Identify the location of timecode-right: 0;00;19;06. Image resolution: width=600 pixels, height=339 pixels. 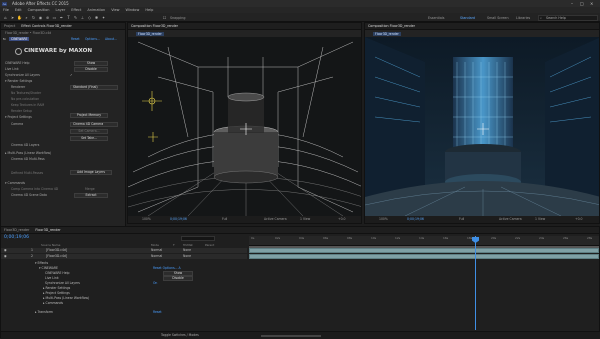
(415, 219).